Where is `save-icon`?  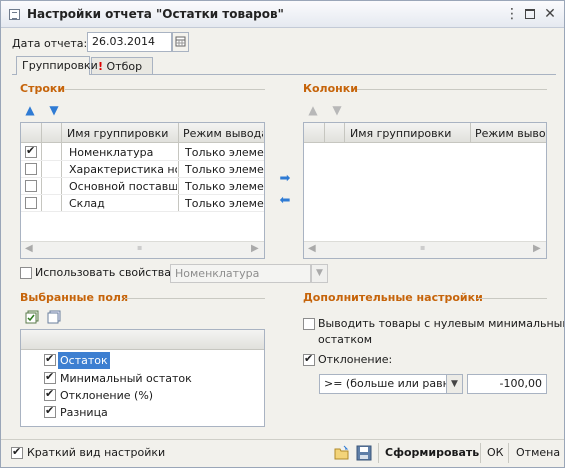
save-icon is located at coordinates (364, 453).